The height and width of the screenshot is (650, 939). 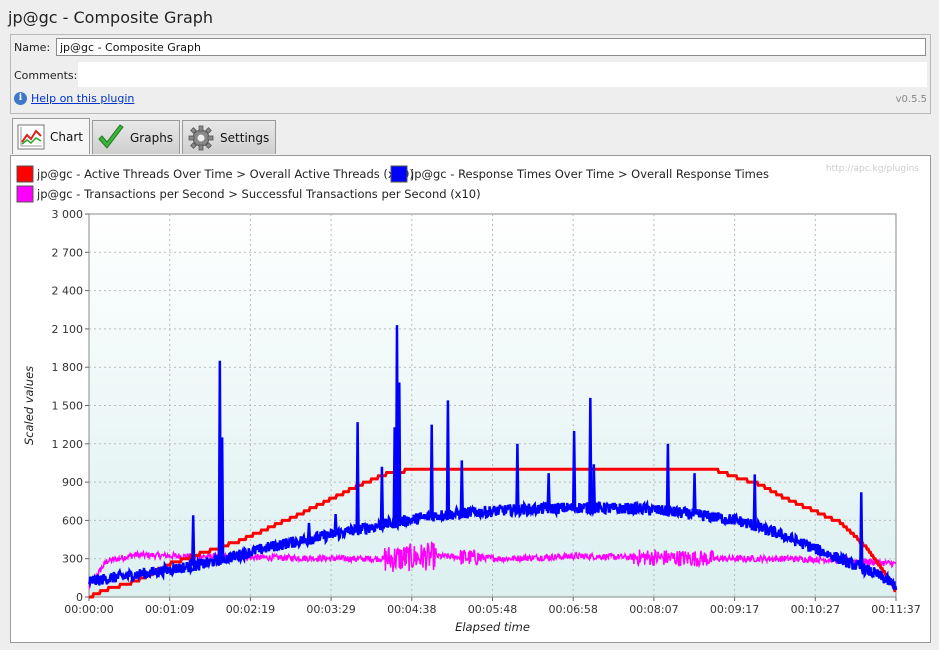 I want to click on name-label: Name:, so click(x=32, y=47).